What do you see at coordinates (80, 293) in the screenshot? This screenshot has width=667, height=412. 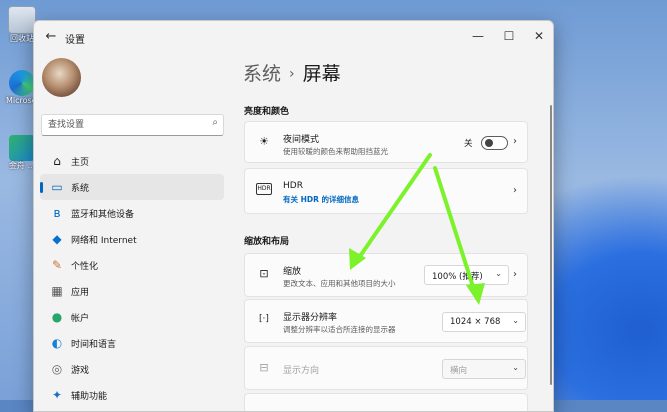 I see `sidebar-item-label: 应用` at bounding box center [80, 293].